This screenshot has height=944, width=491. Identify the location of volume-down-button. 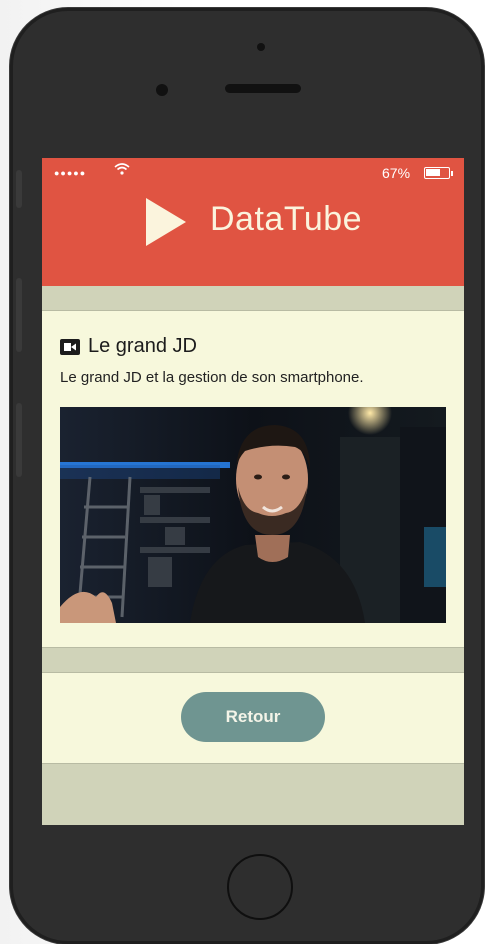
(19, 440).